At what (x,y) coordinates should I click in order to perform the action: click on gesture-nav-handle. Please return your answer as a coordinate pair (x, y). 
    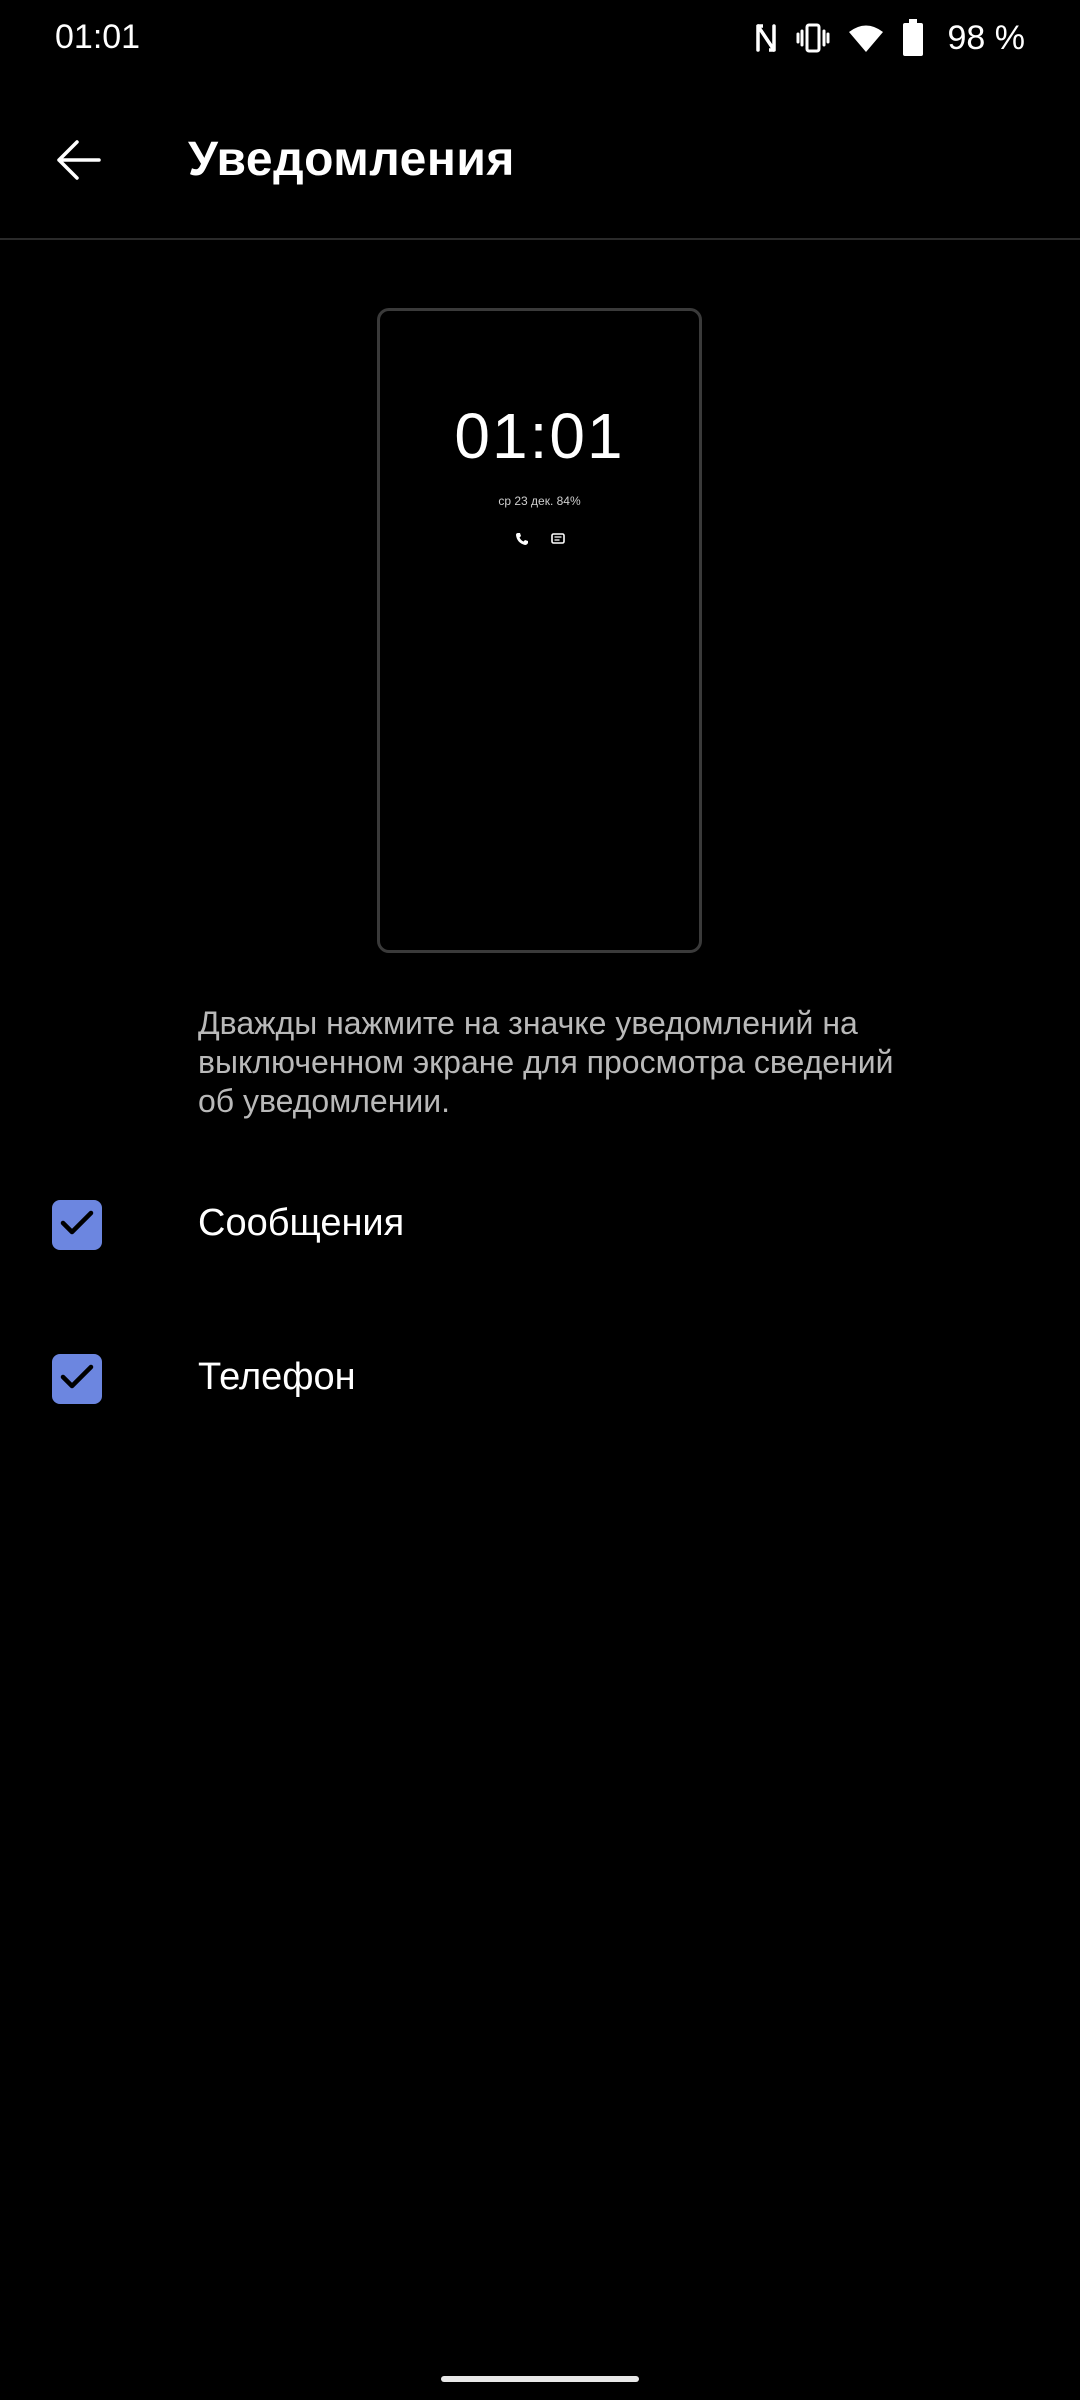
    Looking at the image, I should click on (540, 2379).